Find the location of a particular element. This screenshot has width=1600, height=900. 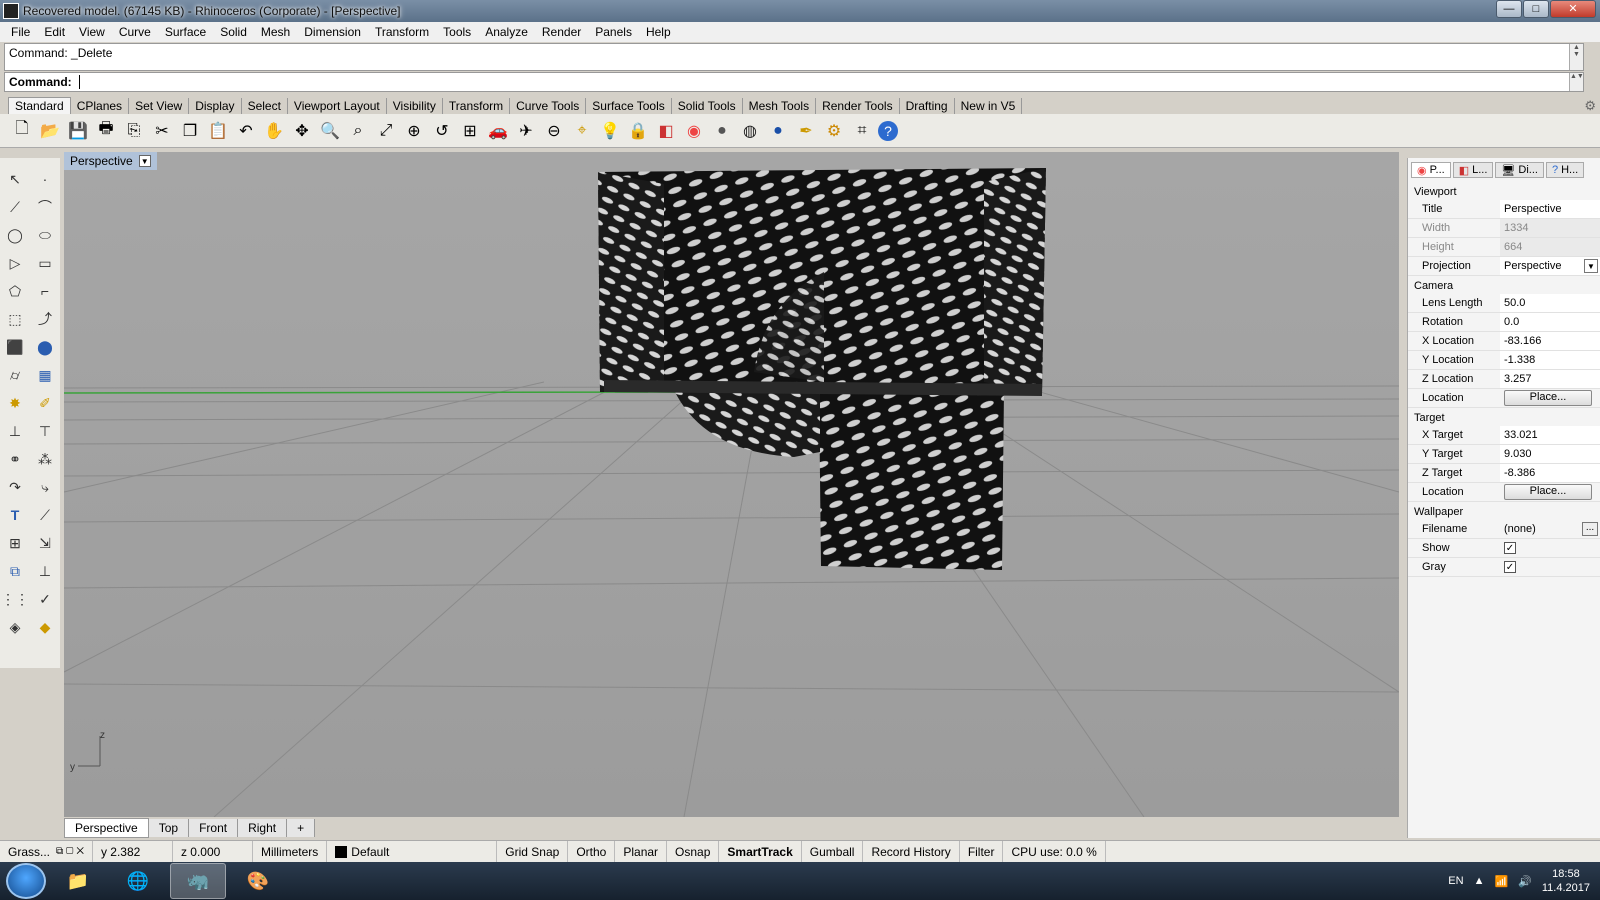

status-layer: Default is located at coordinates (412, 851).